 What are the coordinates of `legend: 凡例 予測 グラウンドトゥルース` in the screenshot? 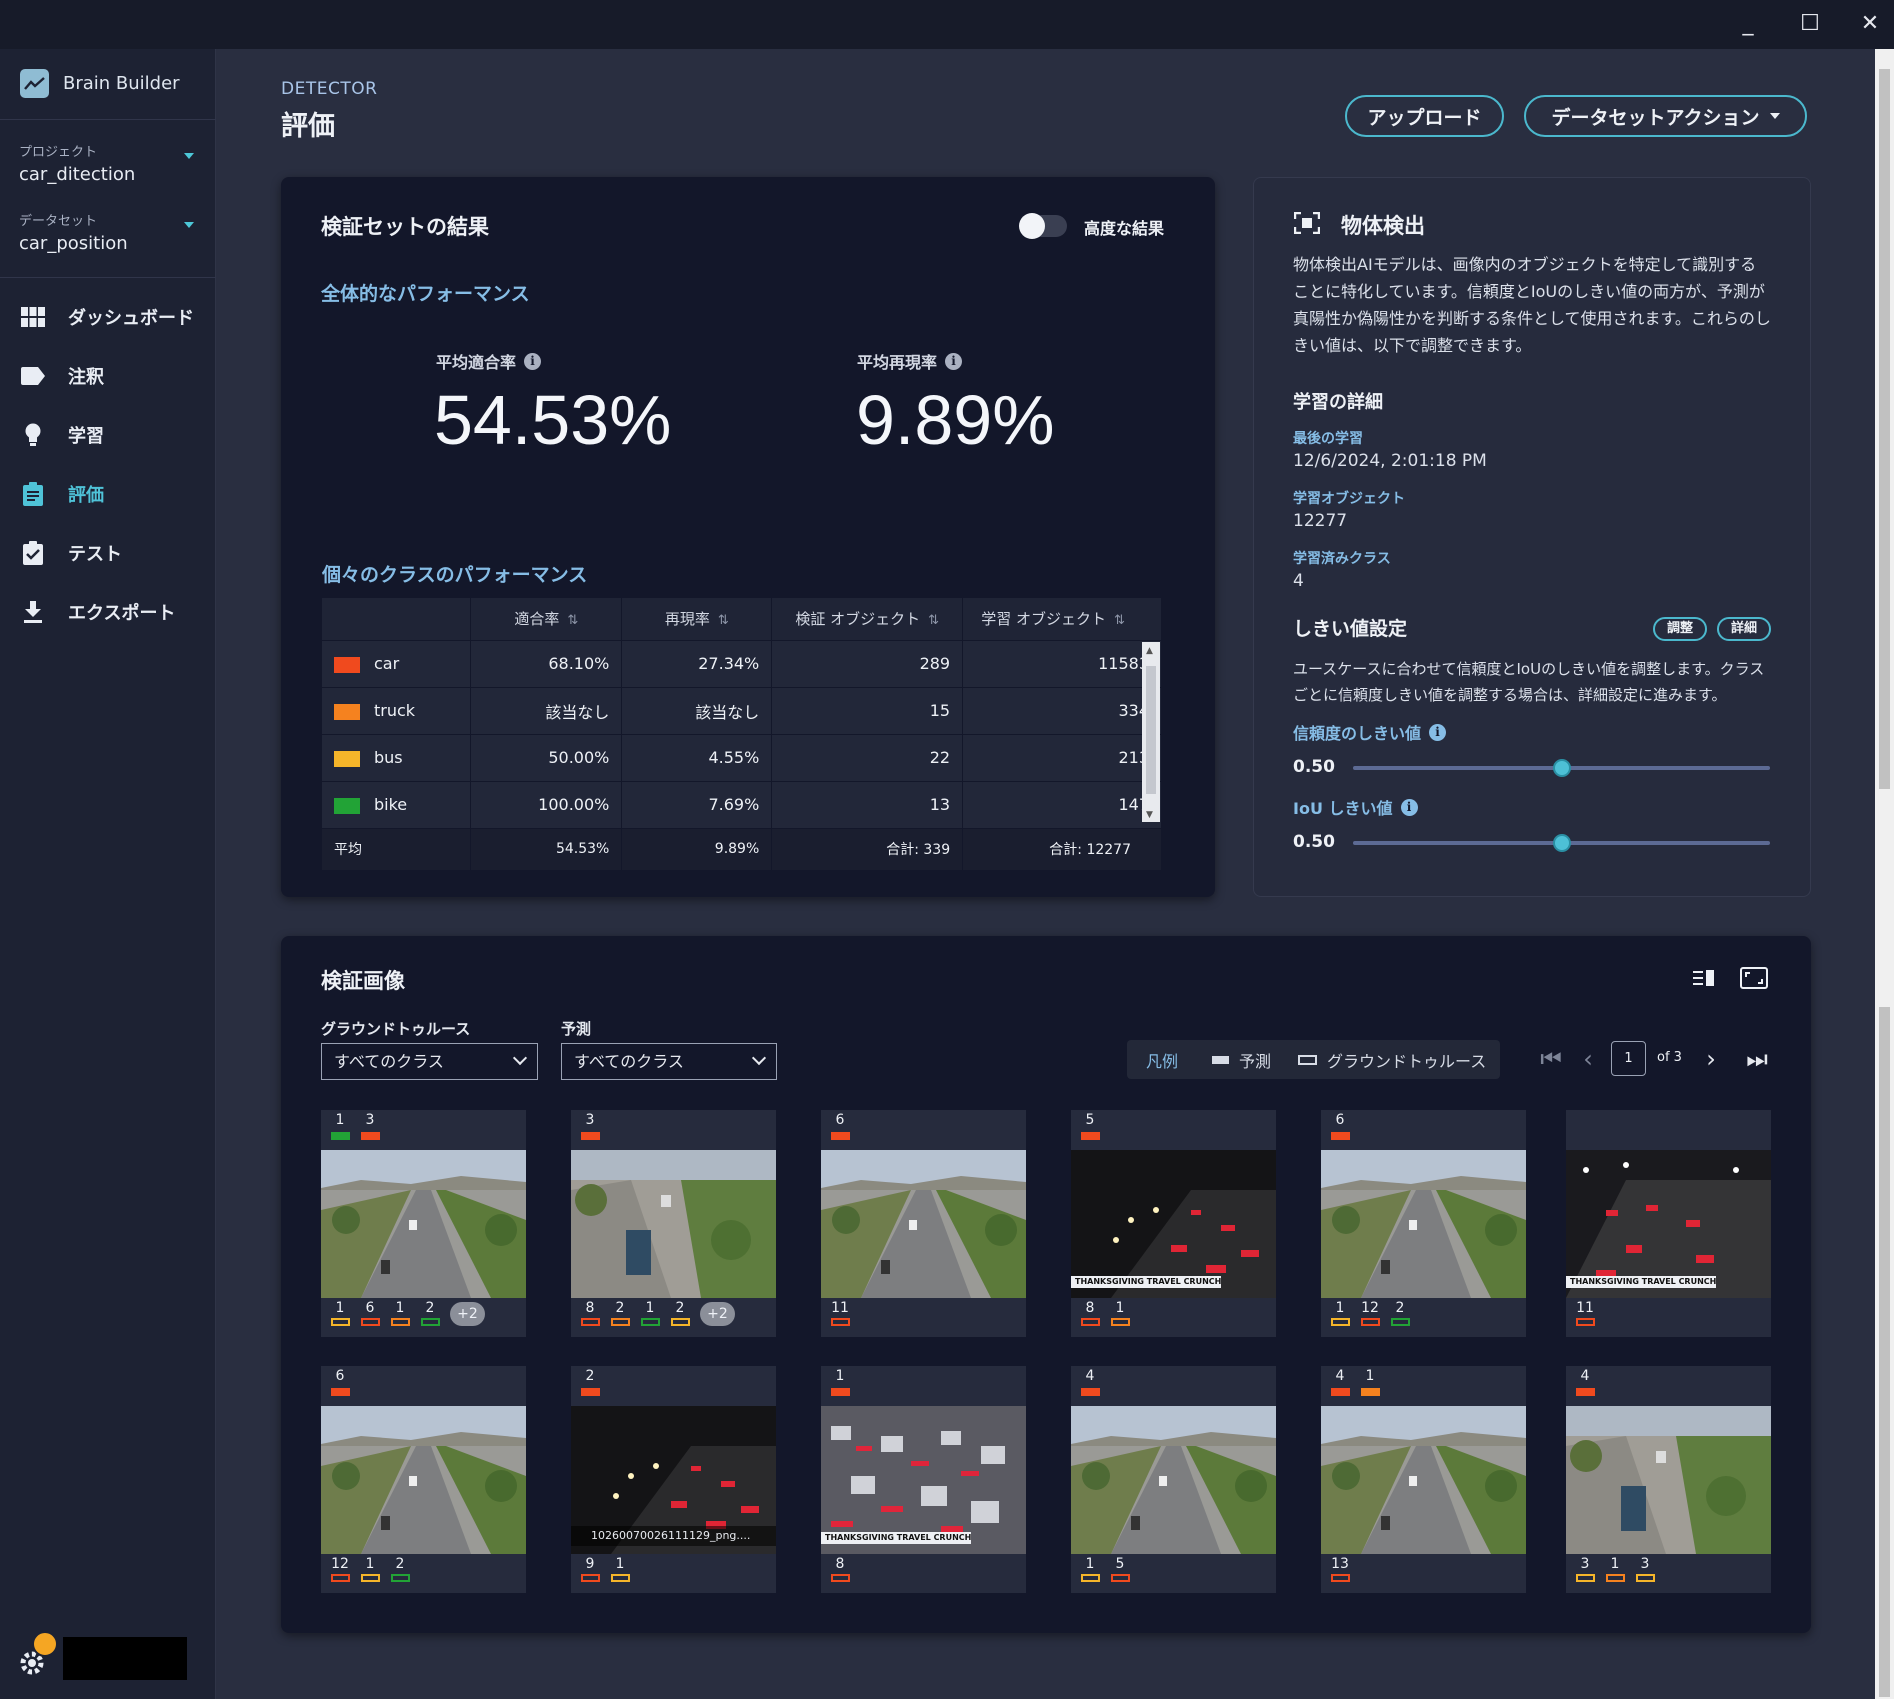 It's located at (1313, 1059).